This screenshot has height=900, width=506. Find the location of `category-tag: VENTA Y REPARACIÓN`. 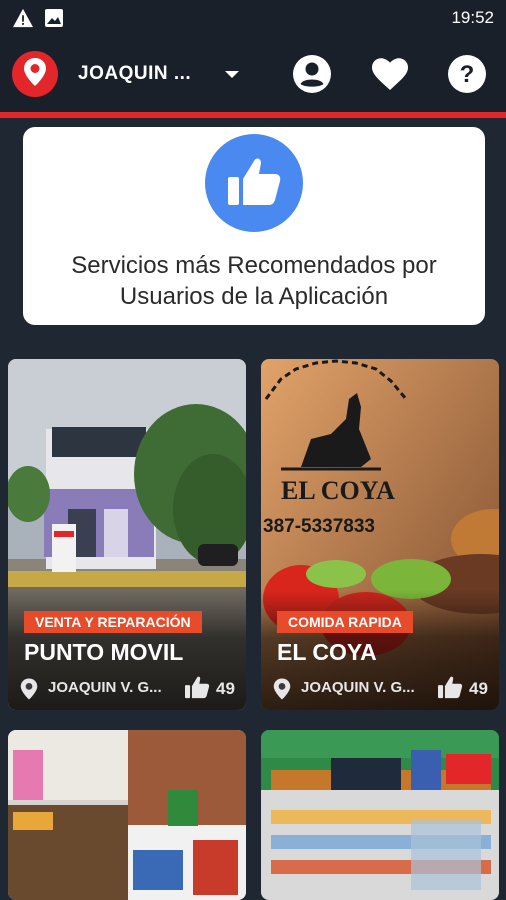

category-tag: VENTA Y REPARACIÓN is located at coordinates (113, 622).